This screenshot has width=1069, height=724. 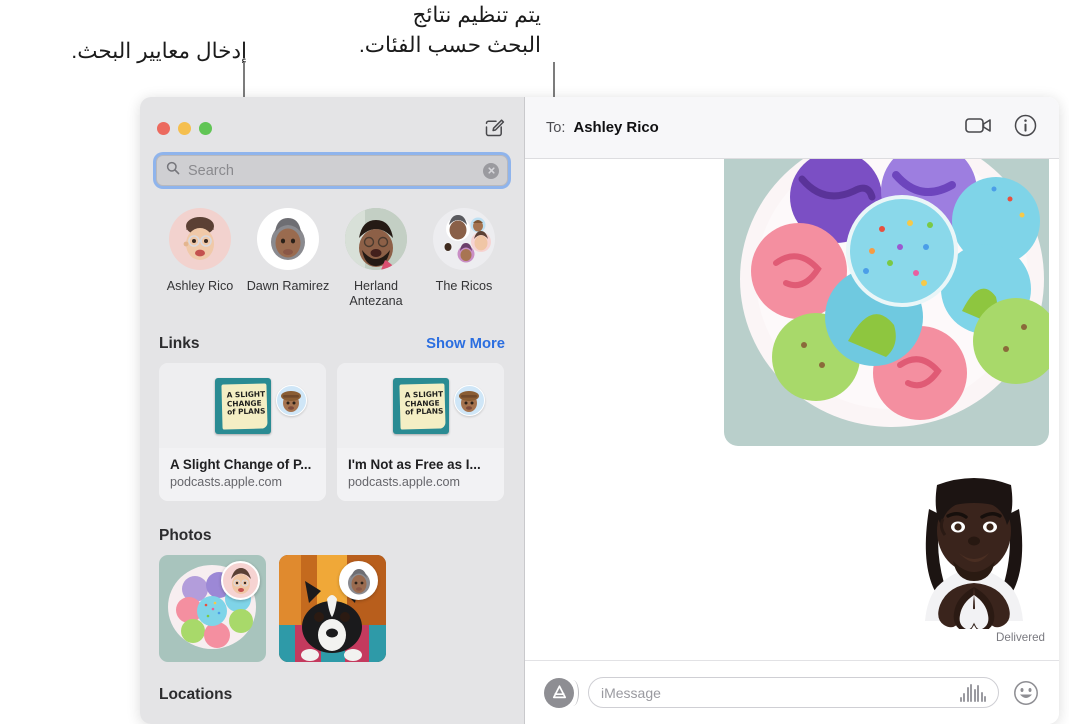 I want to click on links-title: Links, so click(x=179, y=343).